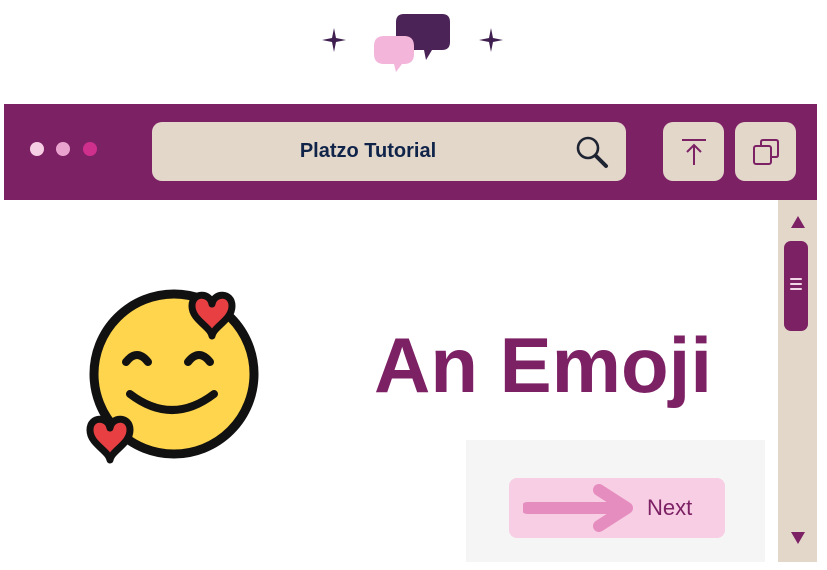 The image size is (827, 570). Describe the element at coordinates (578, 508) in the screenshot. I see `arrow-right-icon` at that location.